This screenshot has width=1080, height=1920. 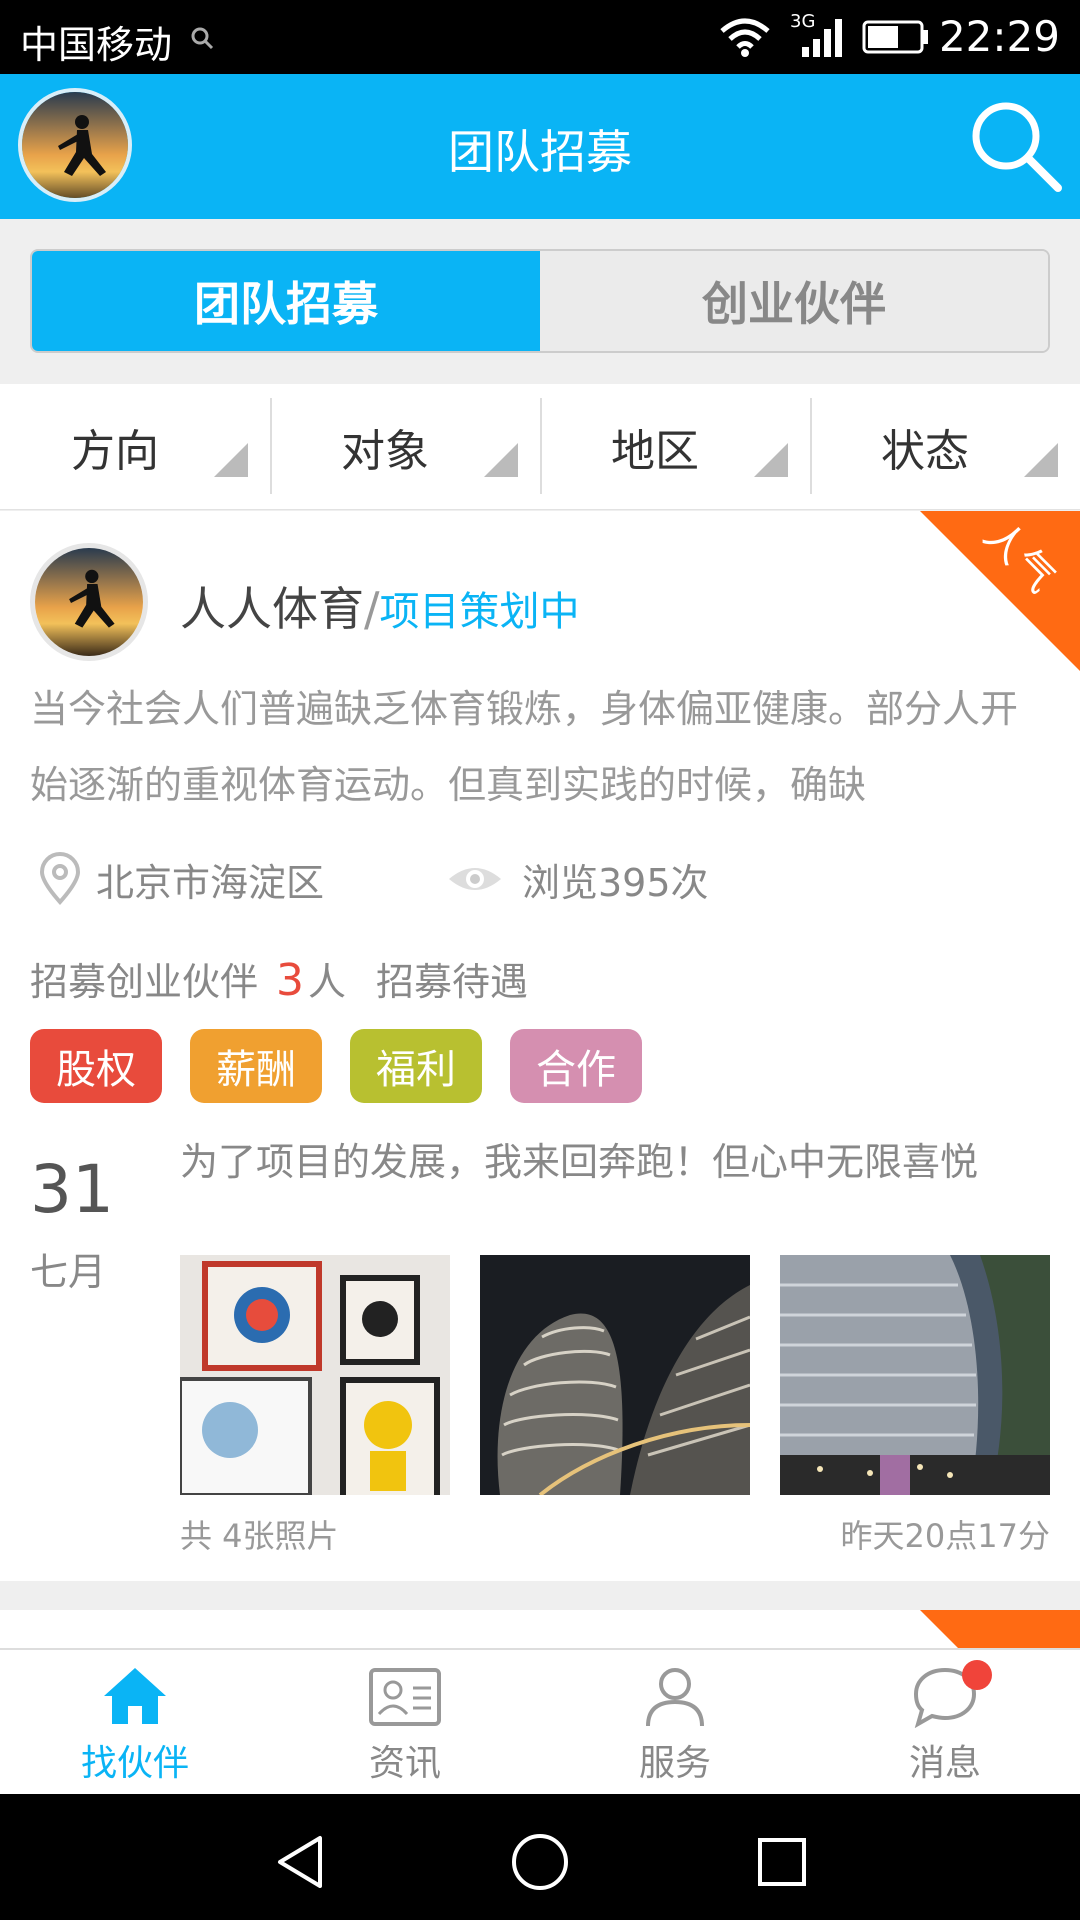 I want to click on filter-region: 地区, so click(x=675, y=446).